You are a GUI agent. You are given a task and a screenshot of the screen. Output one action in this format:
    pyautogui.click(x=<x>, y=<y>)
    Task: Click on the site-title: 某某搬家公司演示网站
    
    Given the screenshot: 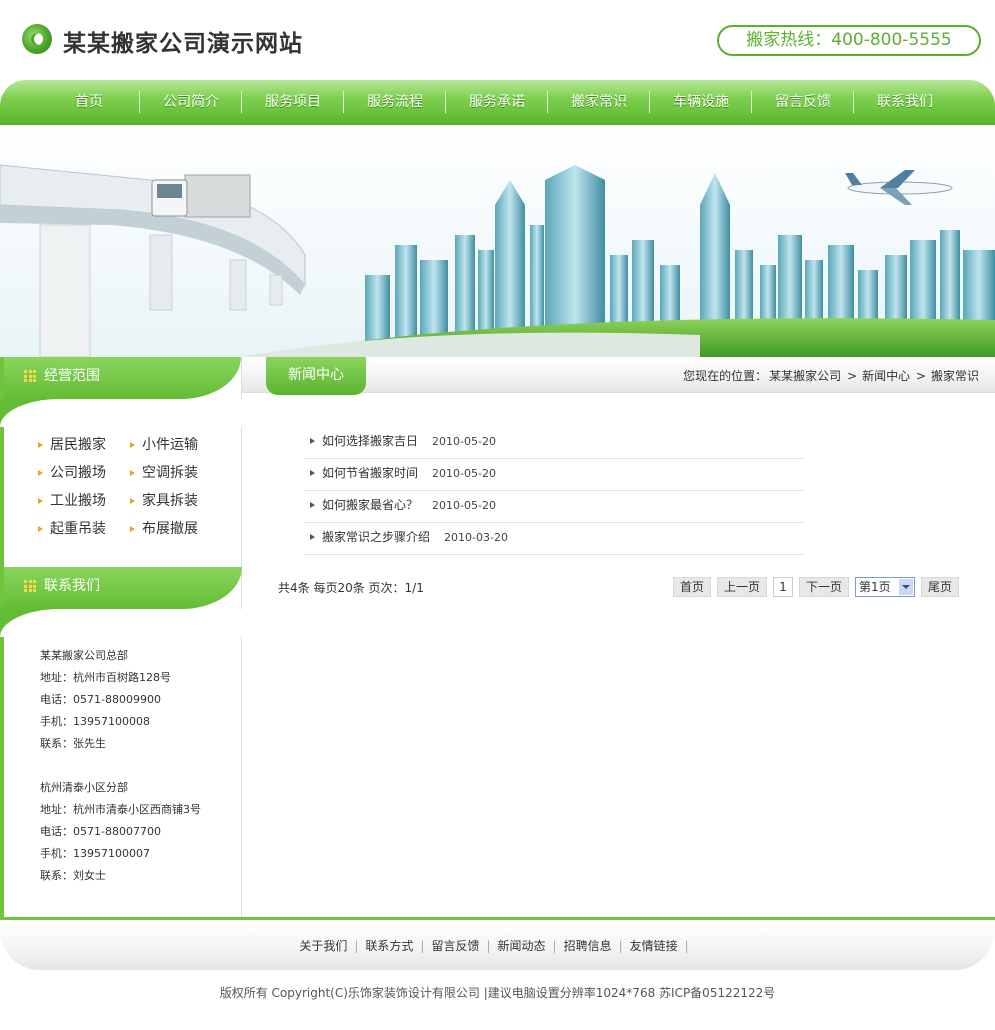 What is the action you would take?
    pyautogui.click(x=183, y=41)
    